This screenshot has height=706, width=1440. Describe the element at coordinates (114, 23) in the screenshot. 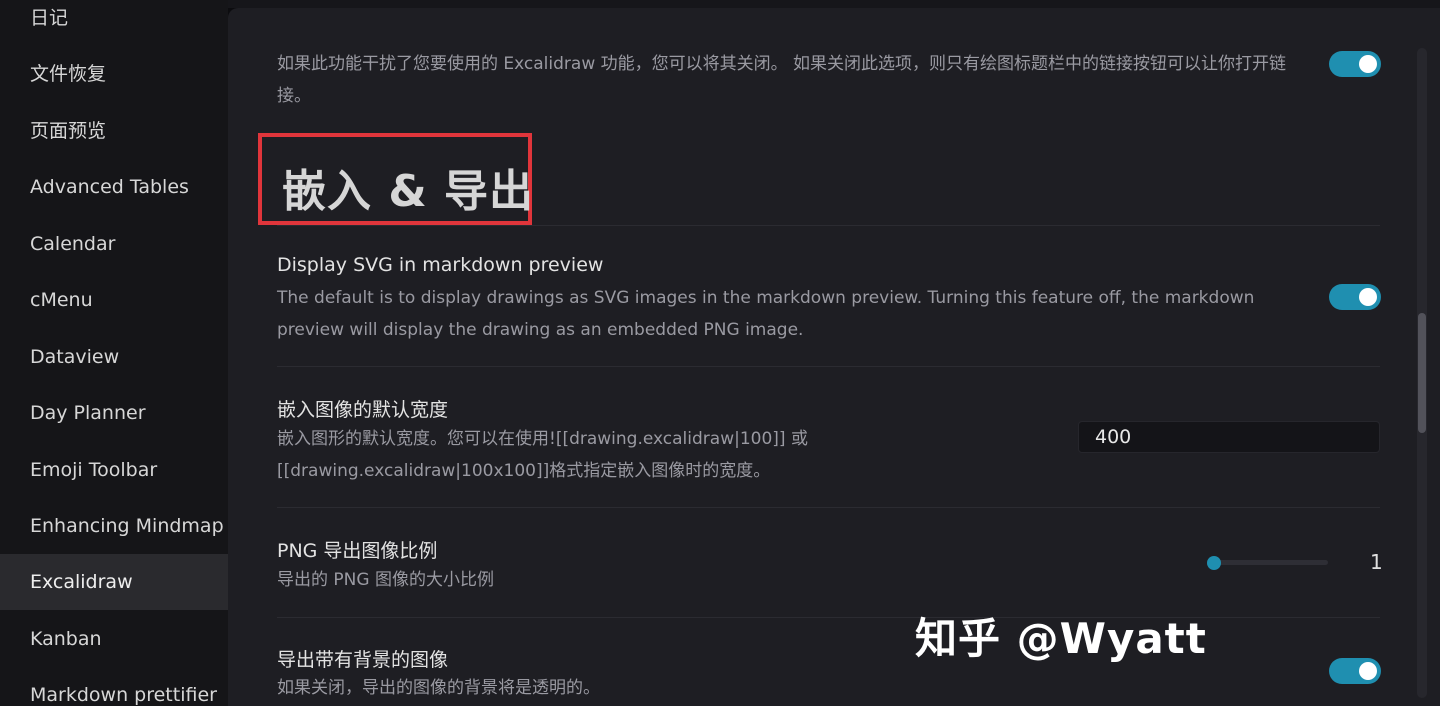

I see `sidebar-item-diary: 日记` at that location.